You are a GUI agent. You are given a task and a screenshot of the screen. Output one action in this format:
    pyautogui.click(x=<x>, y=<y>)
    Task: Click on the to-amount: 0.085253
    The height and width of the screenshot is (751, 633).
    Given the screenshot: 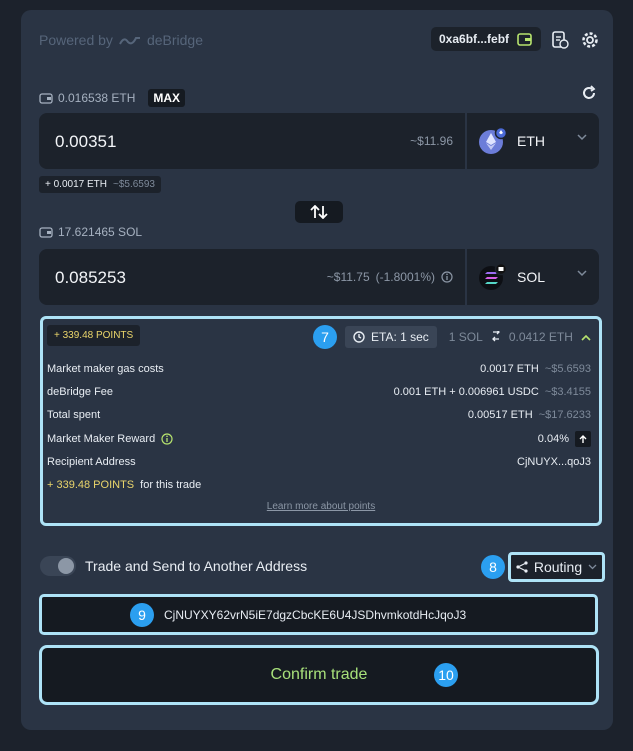 What is the action you would take?
    pyautogui.click(x=90, y=277)
    